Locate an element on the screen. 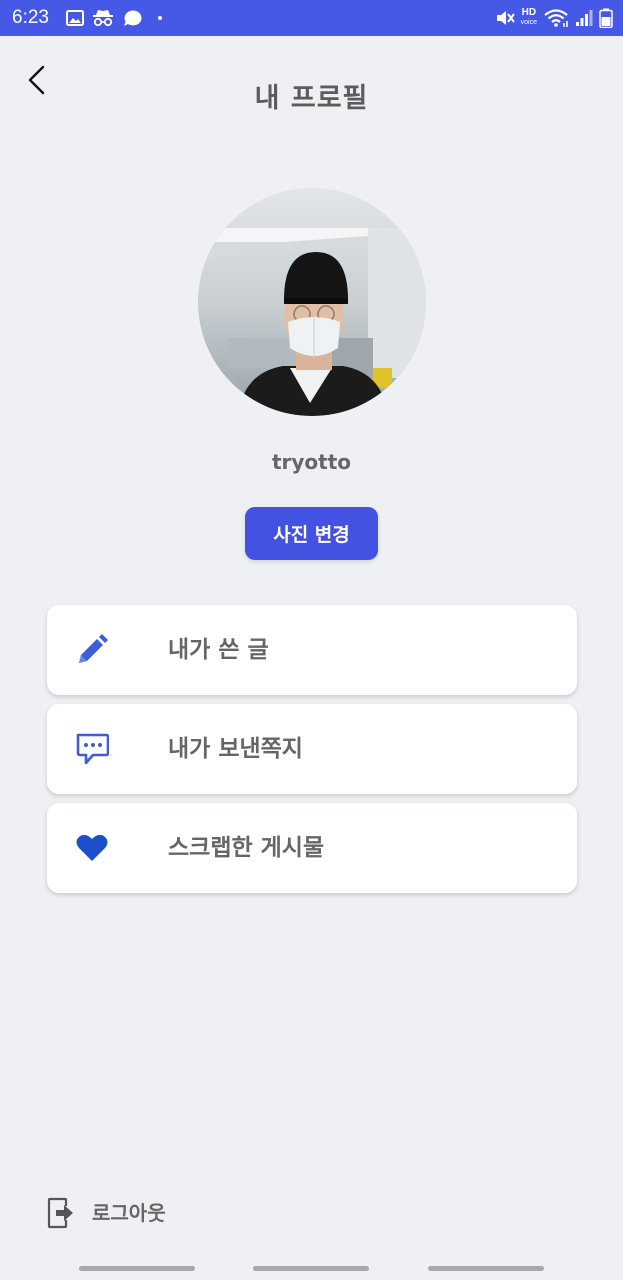  menu-item-label: 스크랩한 게시물 is located at coordinates (246, 848).